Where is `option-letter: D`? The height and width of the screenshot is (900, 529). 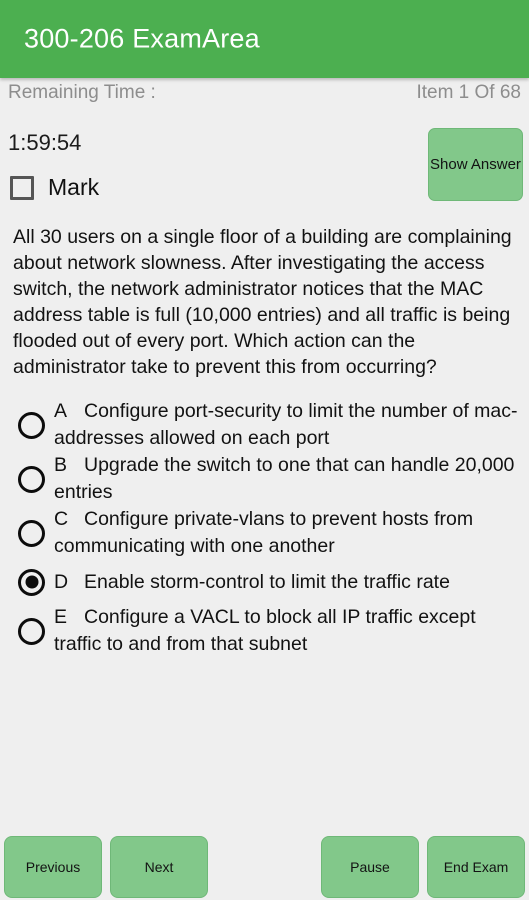
option-letter: D is located at coordinates (61, 581).